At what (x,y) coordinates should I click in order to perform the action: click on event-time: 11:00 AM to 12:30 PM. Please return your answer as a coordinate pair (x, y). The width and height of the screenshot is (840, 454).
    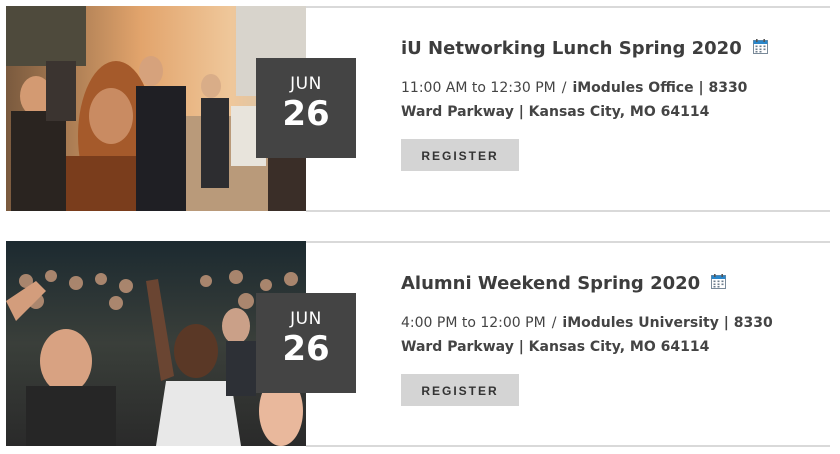
    Looking at the image, I should click on (478, 88).